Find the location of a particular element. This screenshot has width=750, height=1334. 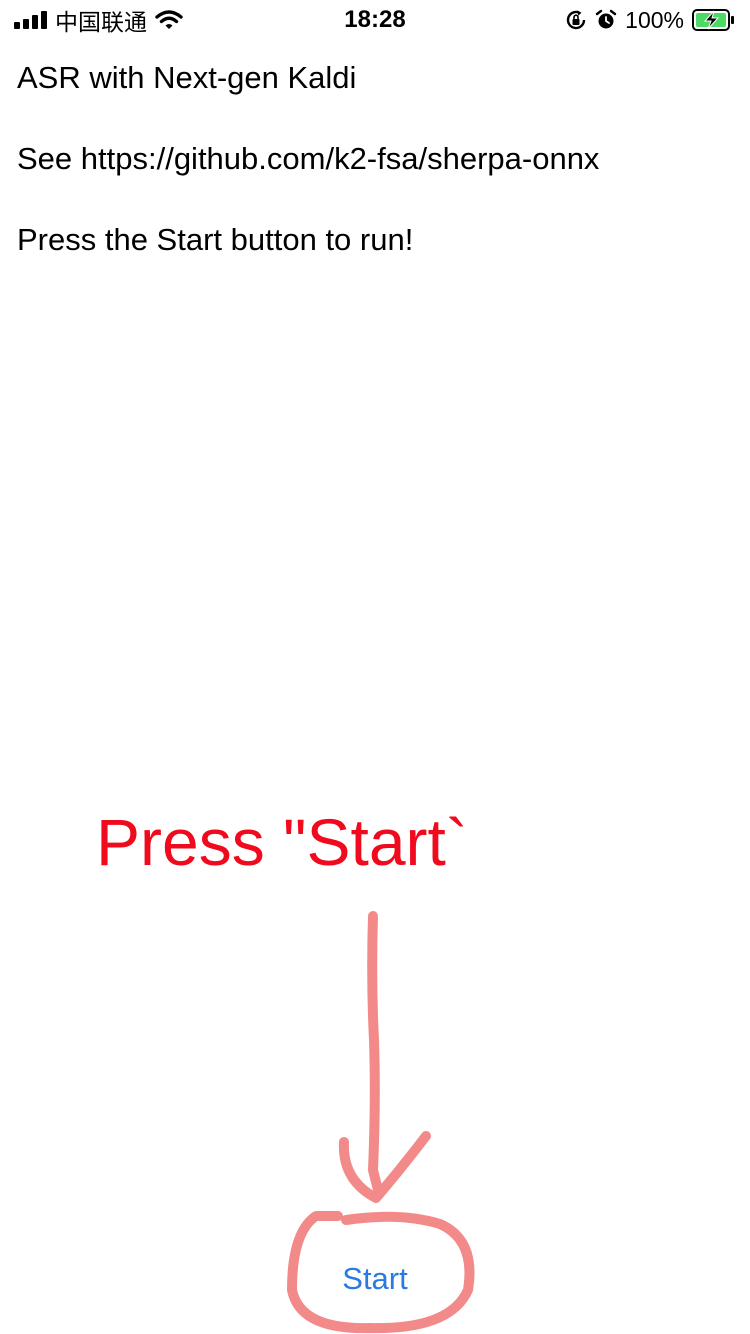

start-button: Start is located at coordinates (375, 1279).